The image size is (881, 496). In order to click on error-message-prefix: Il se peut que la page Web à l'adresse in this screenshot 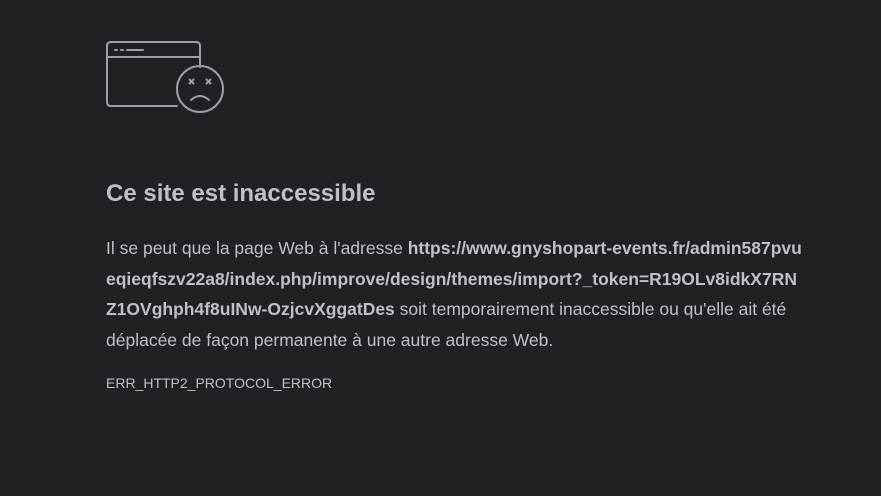, I will do `click(257, 248)`.